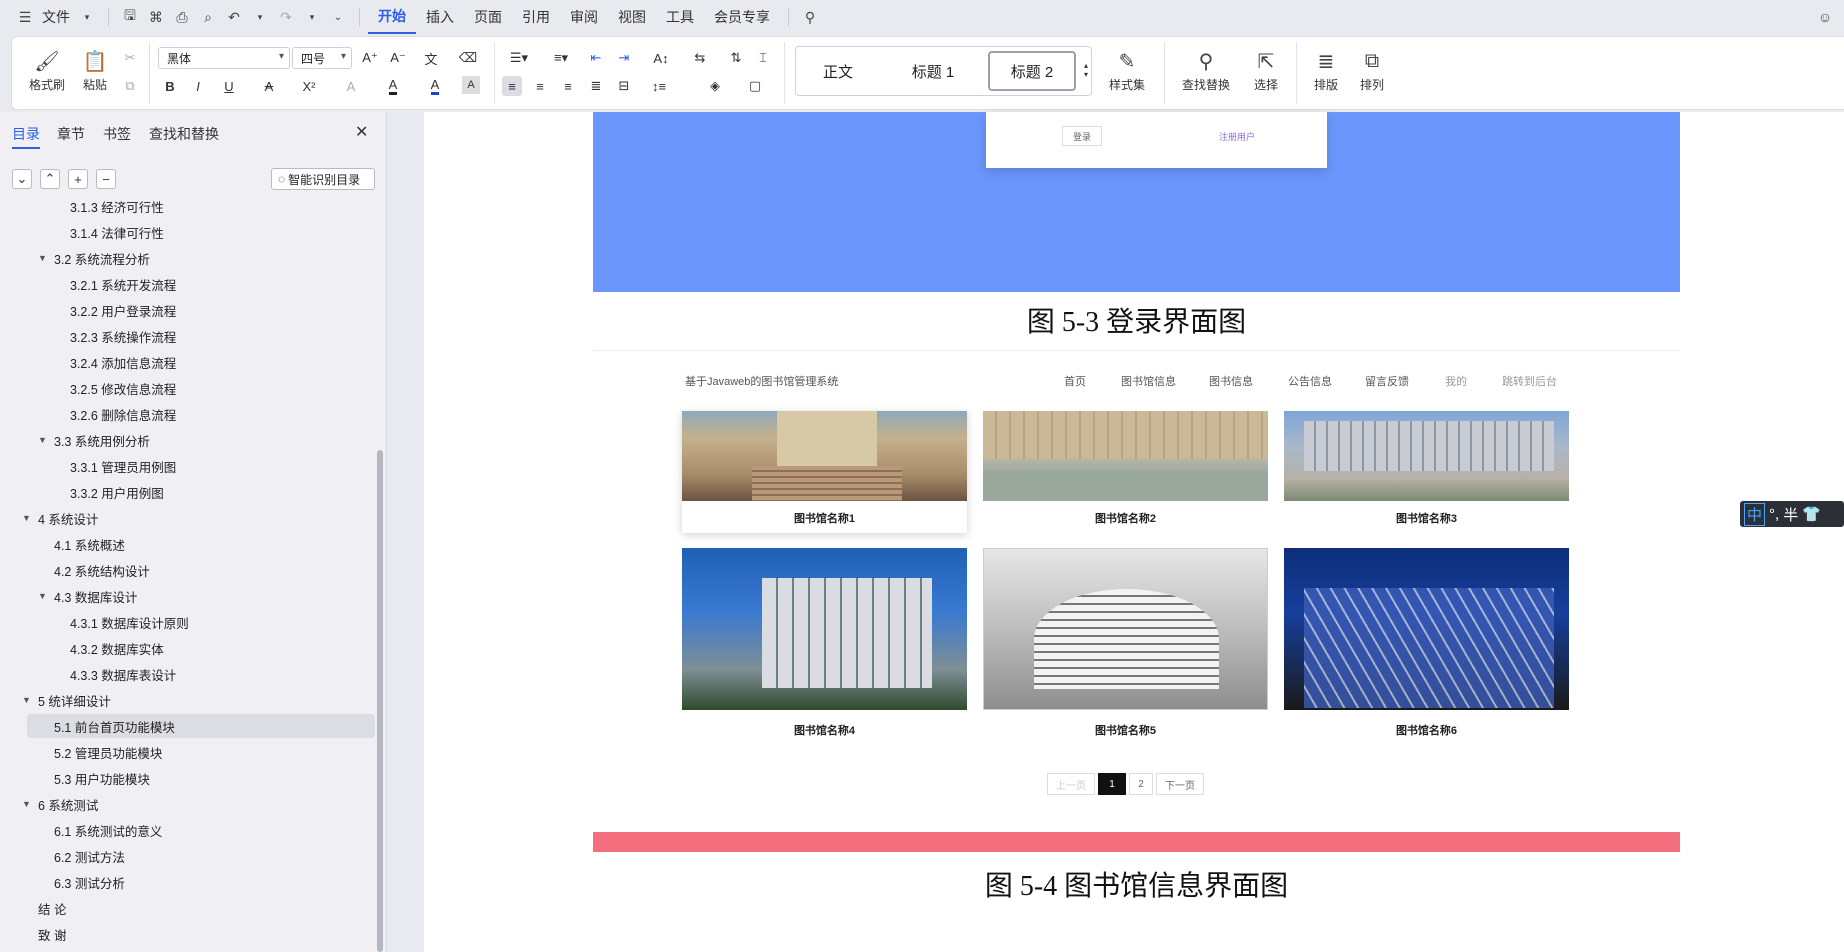 The width and height of the screenshot is (1844, 952). Describe the element at coordinates (185, 232) in the screenshot. I see `toc-item: 3.1.4 法律可行性` at that location.